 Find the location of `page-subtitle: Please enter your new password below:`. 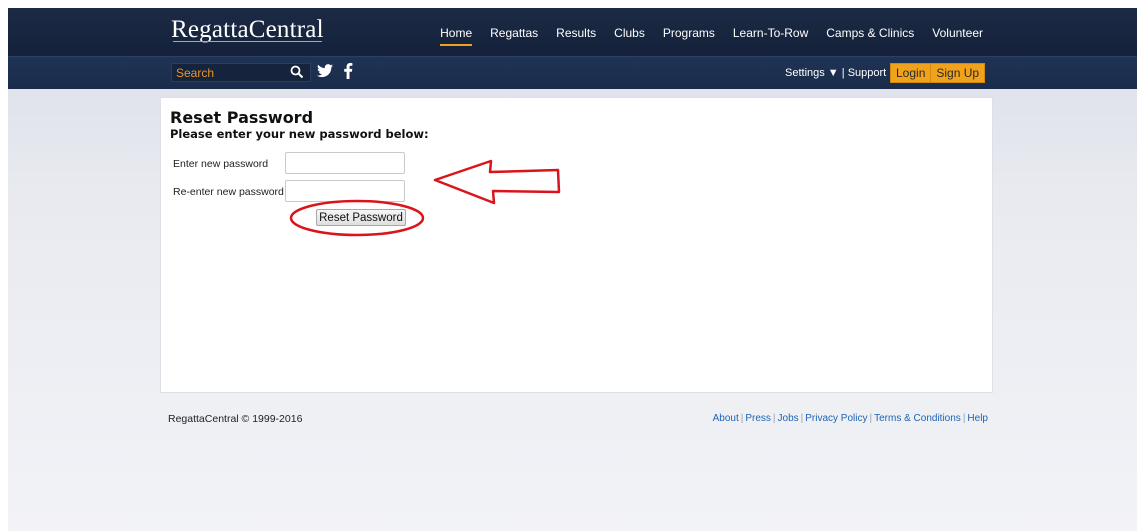

page-subtitle: Please enter your new password below: is located at coordinates (299, 134).